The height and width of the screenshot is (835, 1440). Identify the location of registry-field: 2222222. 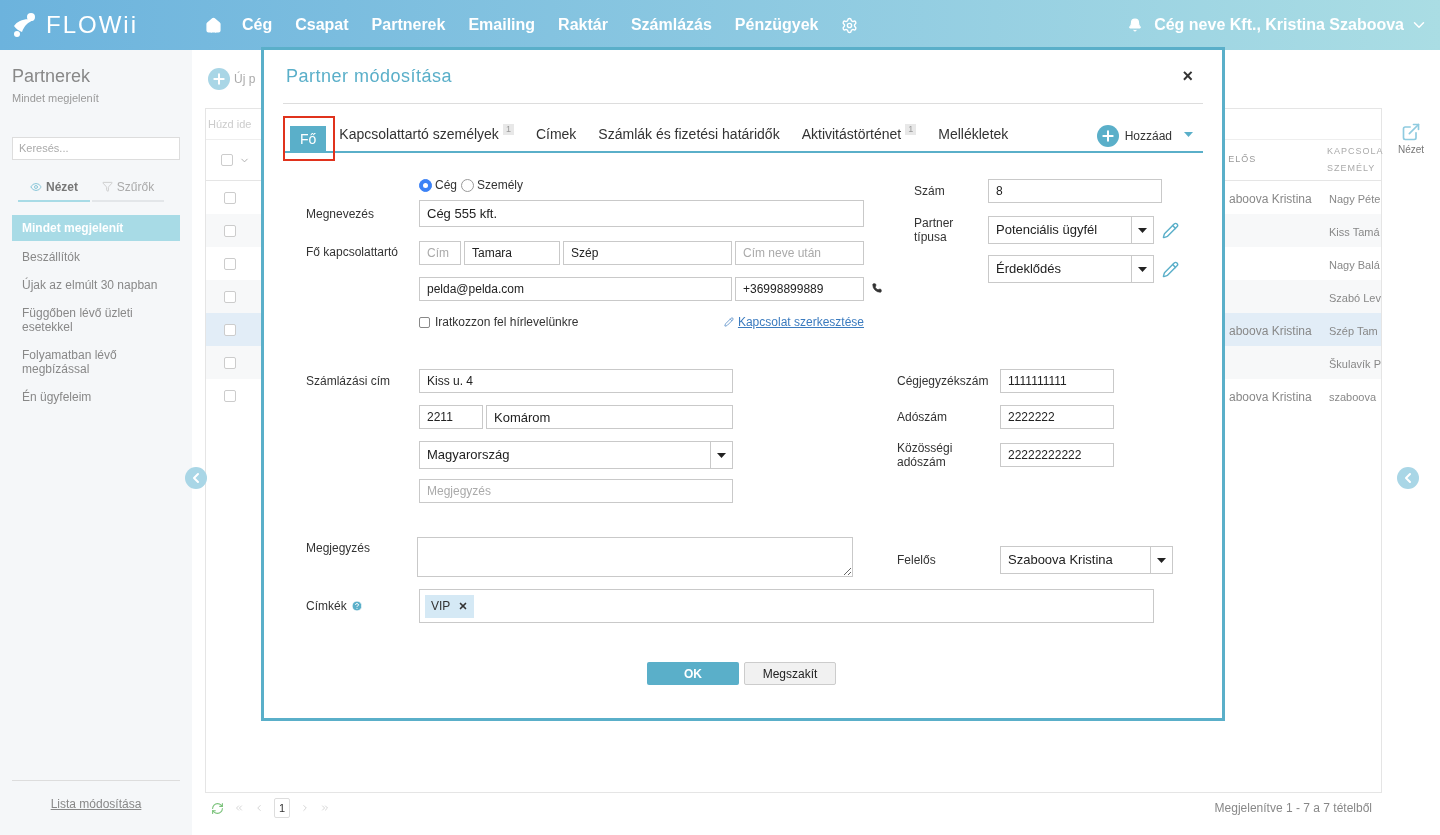
(1057, 417).